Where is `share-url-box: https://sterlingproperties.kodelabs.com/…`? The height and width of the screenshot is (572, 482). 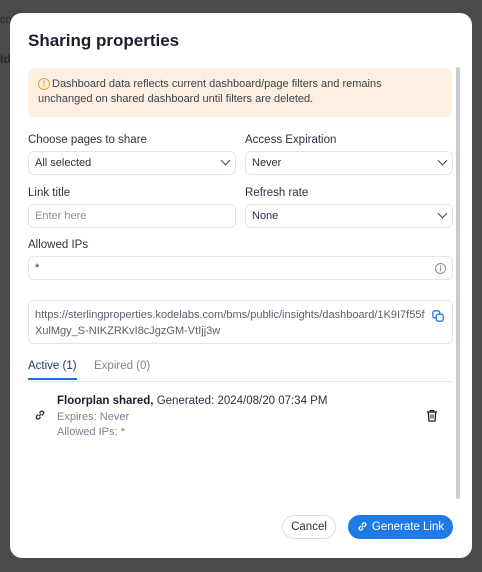
share-url-box: https://sterlingproperties.kodelabs.com/… is located at coordinates (240, 322).